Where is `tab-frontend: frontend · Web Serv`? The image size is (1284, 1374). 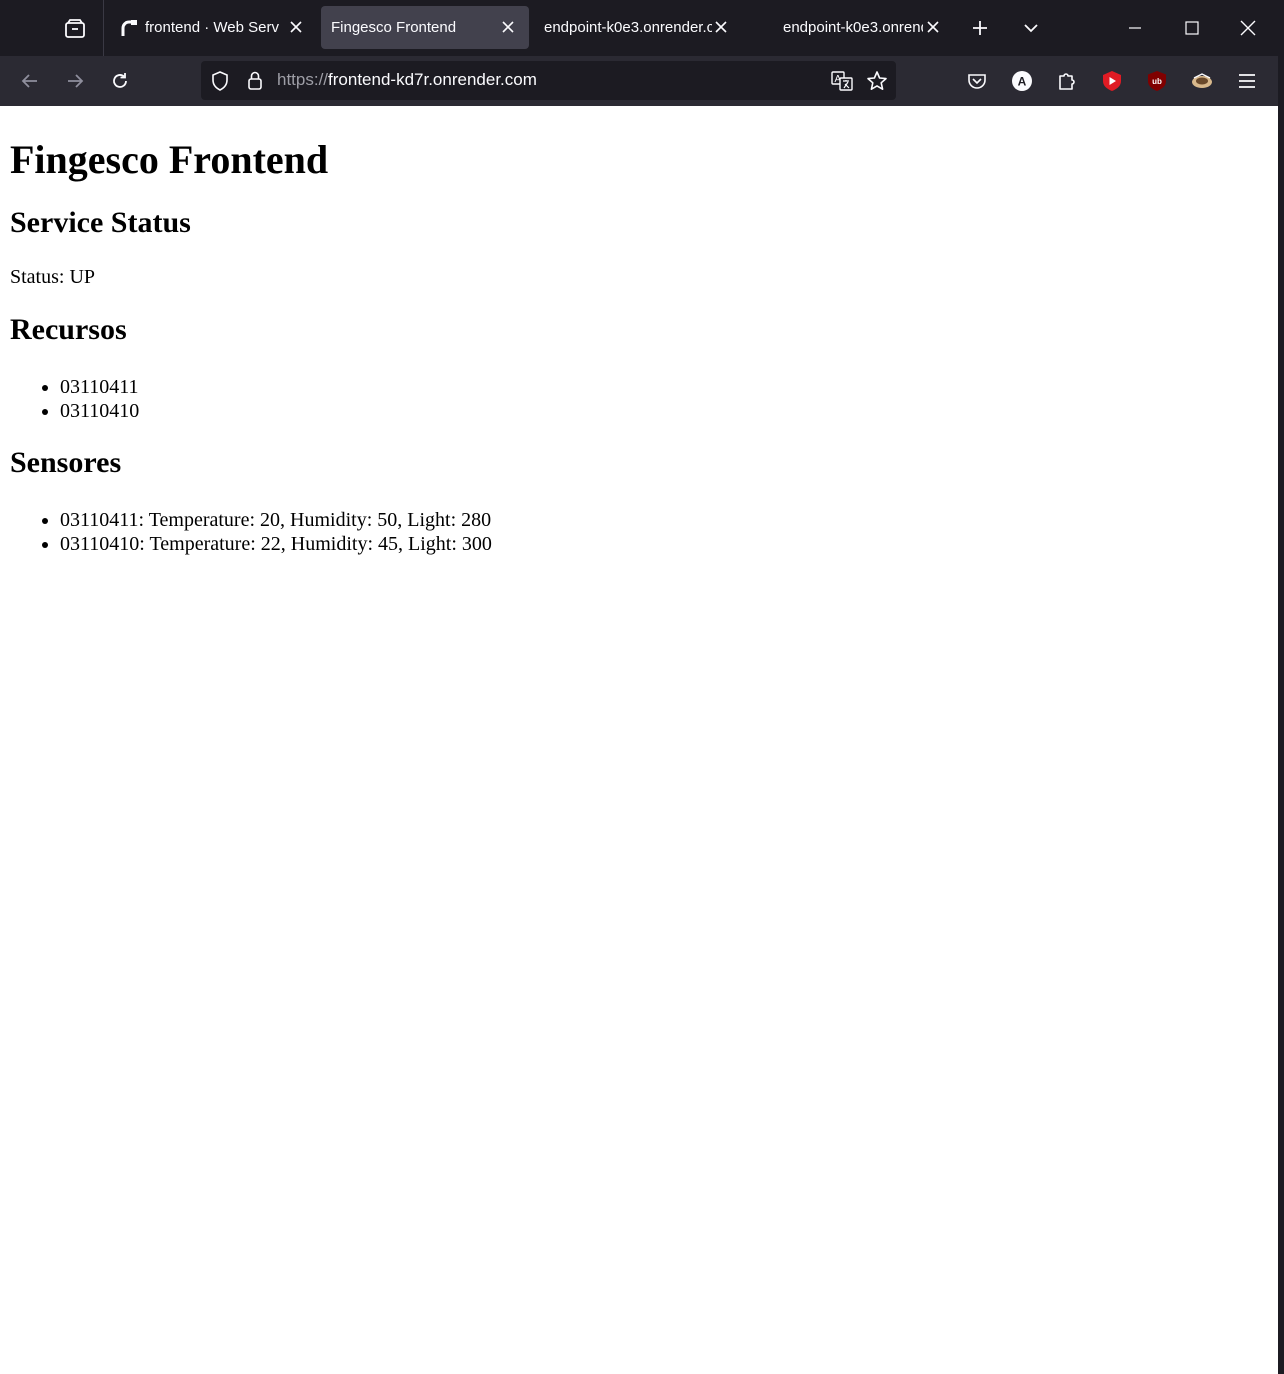 tab-frontend: frontend · Web Serv is located at coordinates (214, 27).